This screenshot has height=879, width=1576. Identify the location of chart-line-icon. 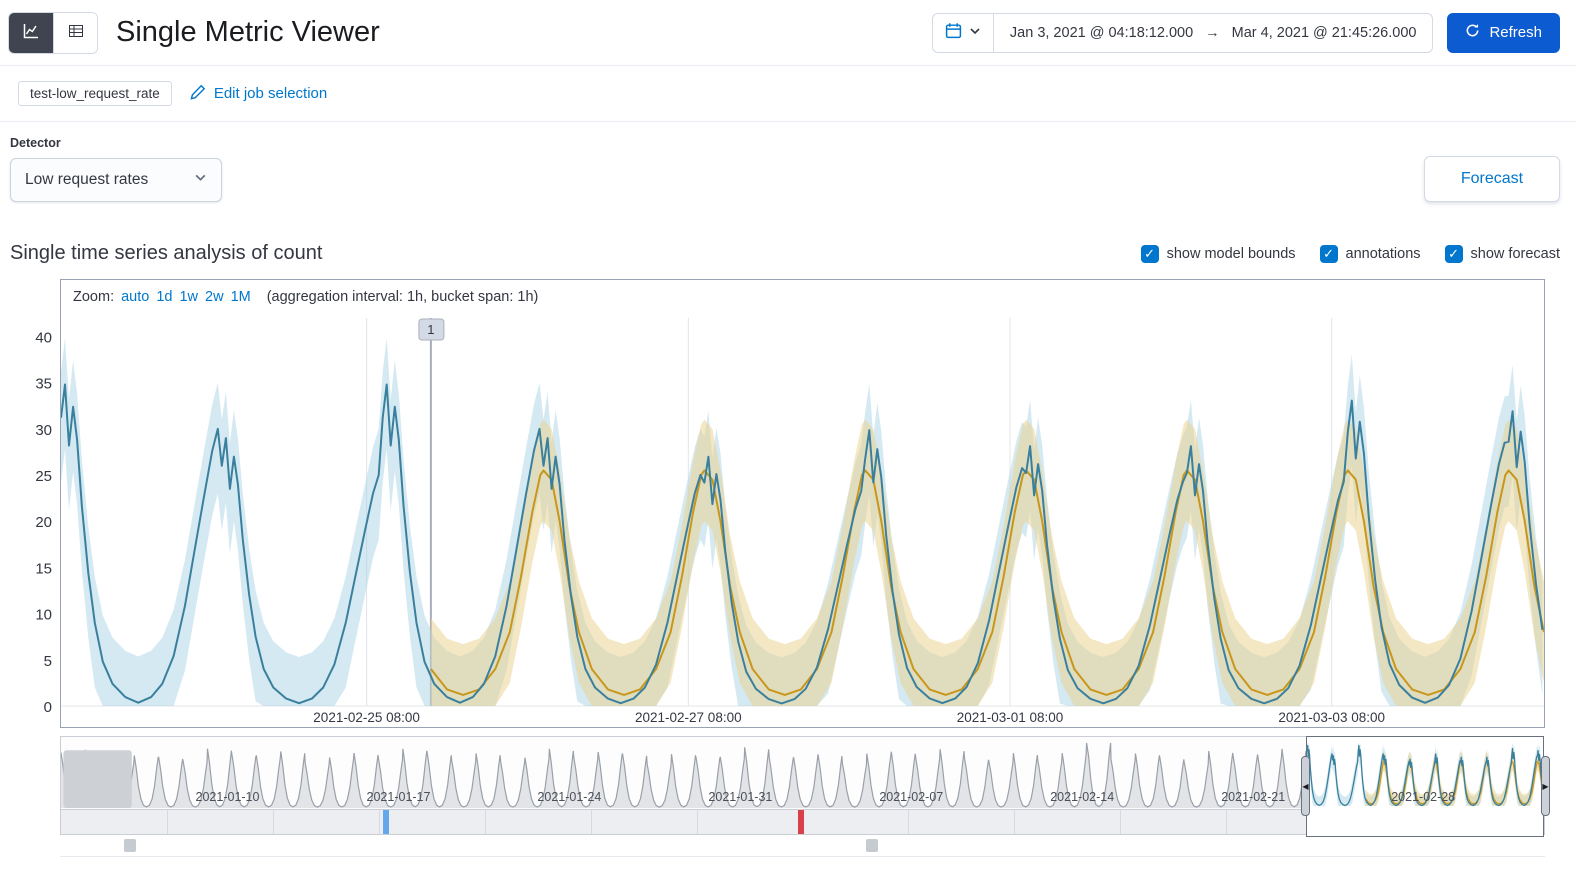
(31, 32).